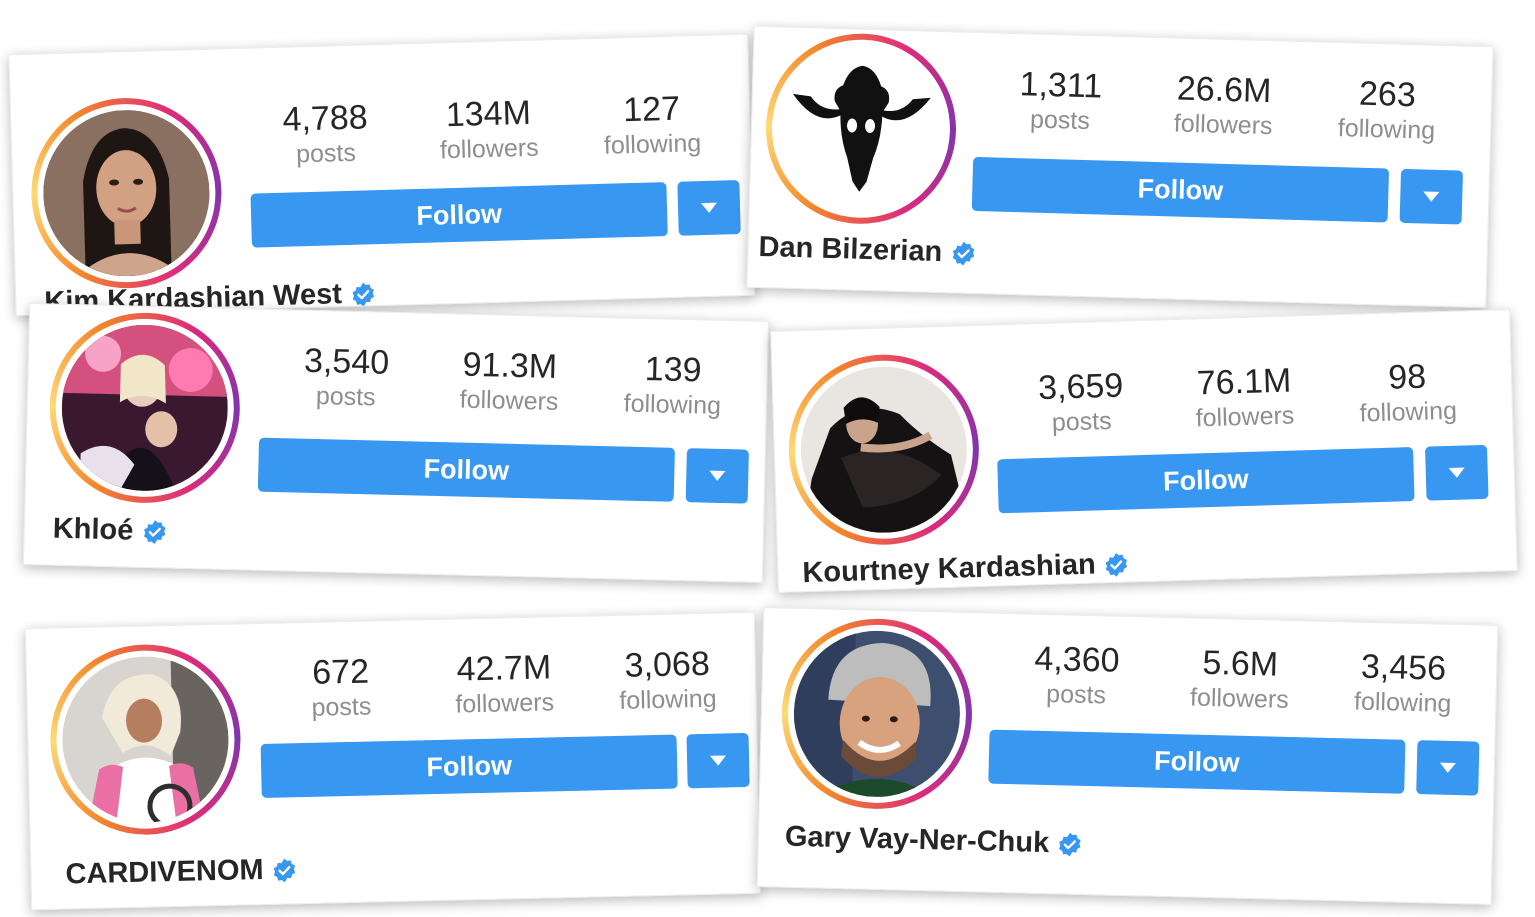 This screenshot has width=1535, height=917. Describe the element at coordinates (673, 370) in the screenshot. I see `following-count: 139` at that location.